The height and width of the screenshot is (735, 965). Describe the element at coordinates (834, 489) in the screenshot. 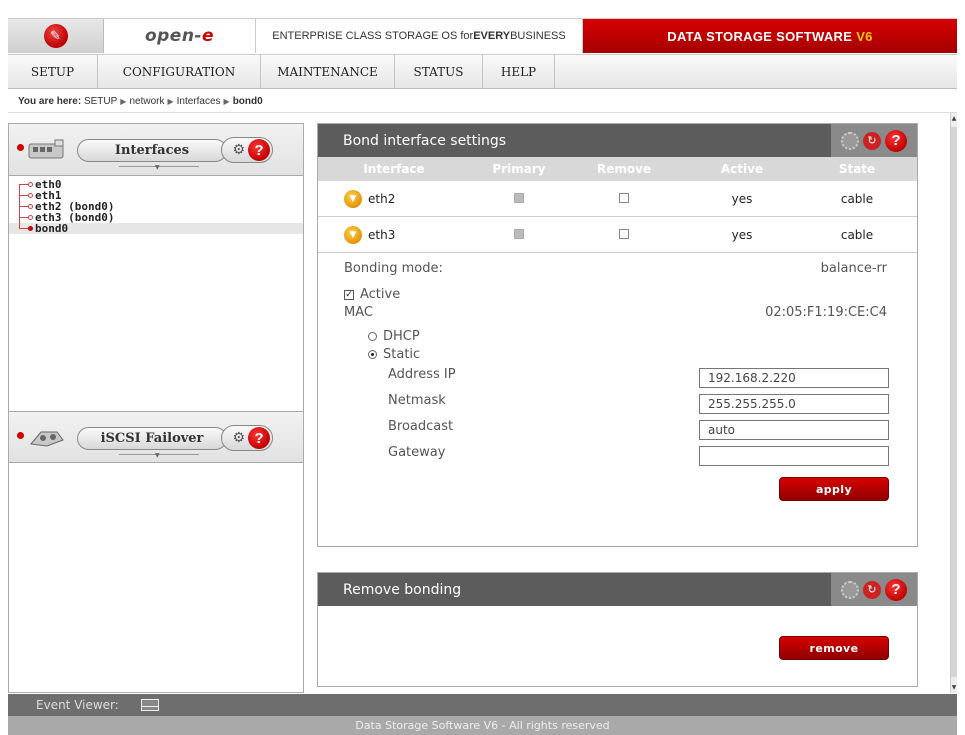

I see `apply-button: apply` at that location.